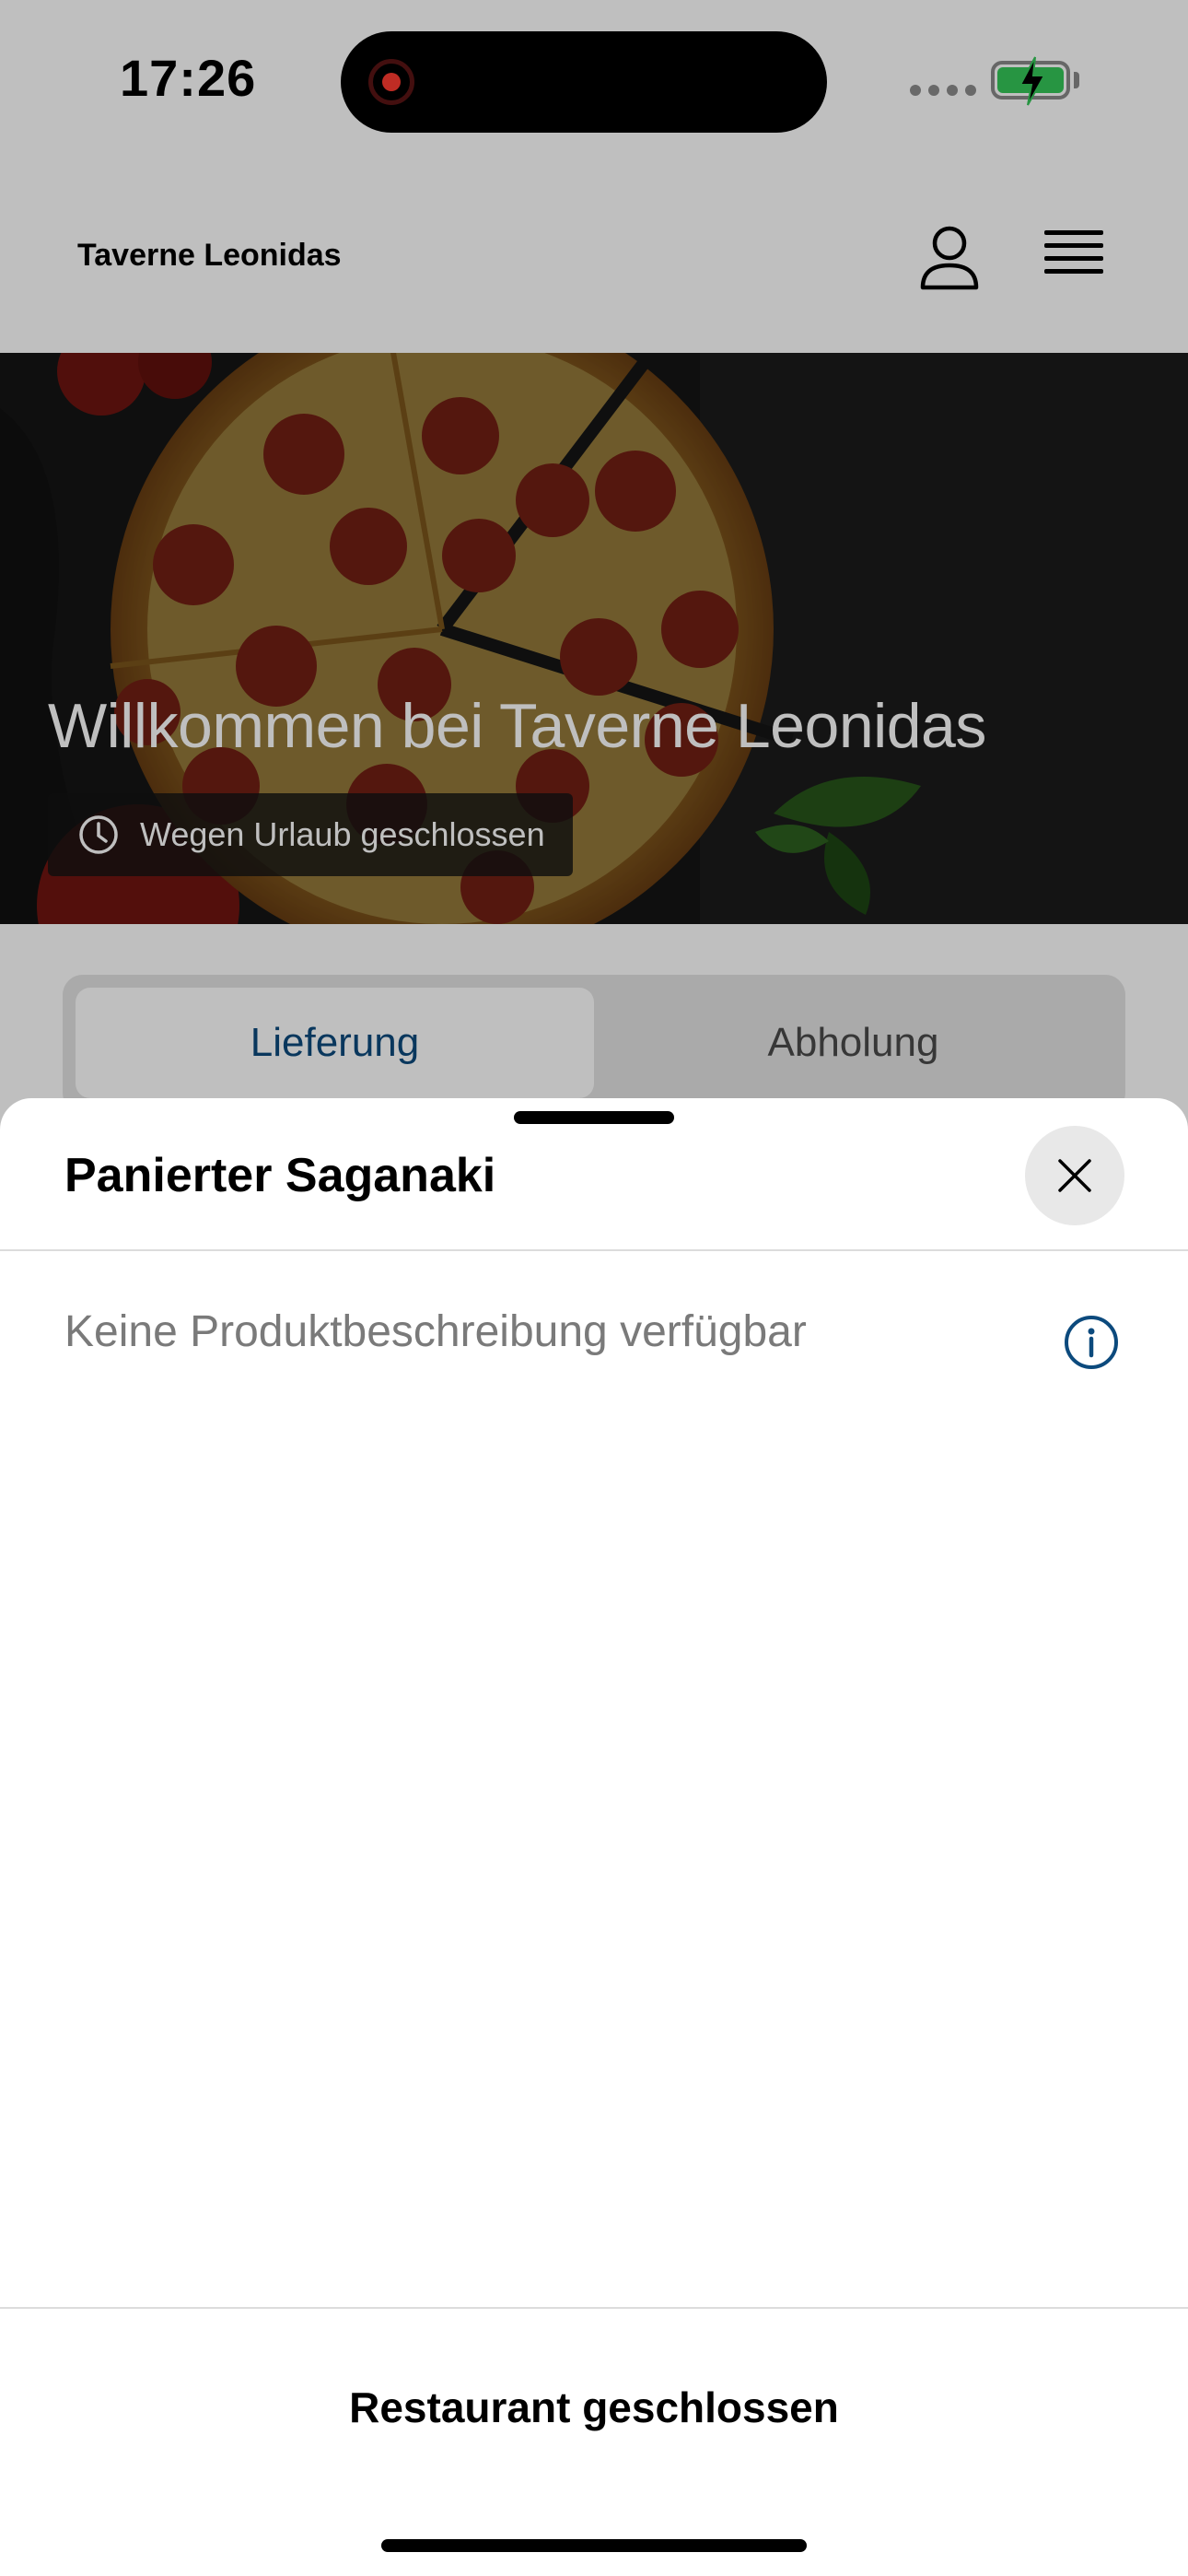 This screenshot has width=1188, height=2576. I want to click on close-icon, so click(1074, 1175).